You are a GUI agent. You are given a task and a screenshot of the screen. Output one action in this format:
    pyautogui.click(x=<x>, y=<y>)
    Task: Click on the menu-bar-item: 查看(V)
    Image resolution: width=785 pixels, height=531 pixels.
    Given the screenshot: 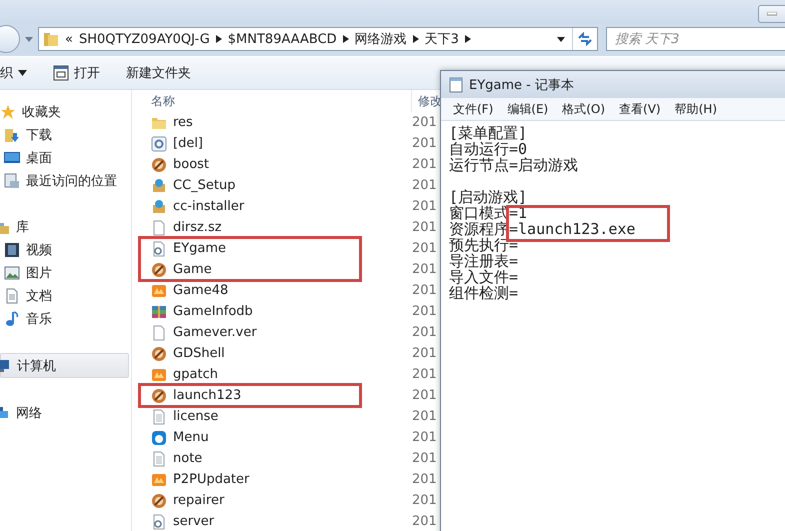 What is the action you would take?
    pyautogui.click(x=640, y=109)
    